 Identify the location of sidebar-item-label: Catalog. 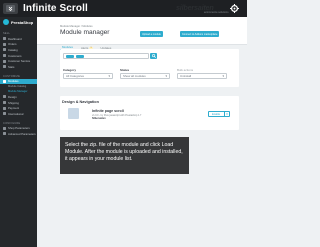
(13, 49).